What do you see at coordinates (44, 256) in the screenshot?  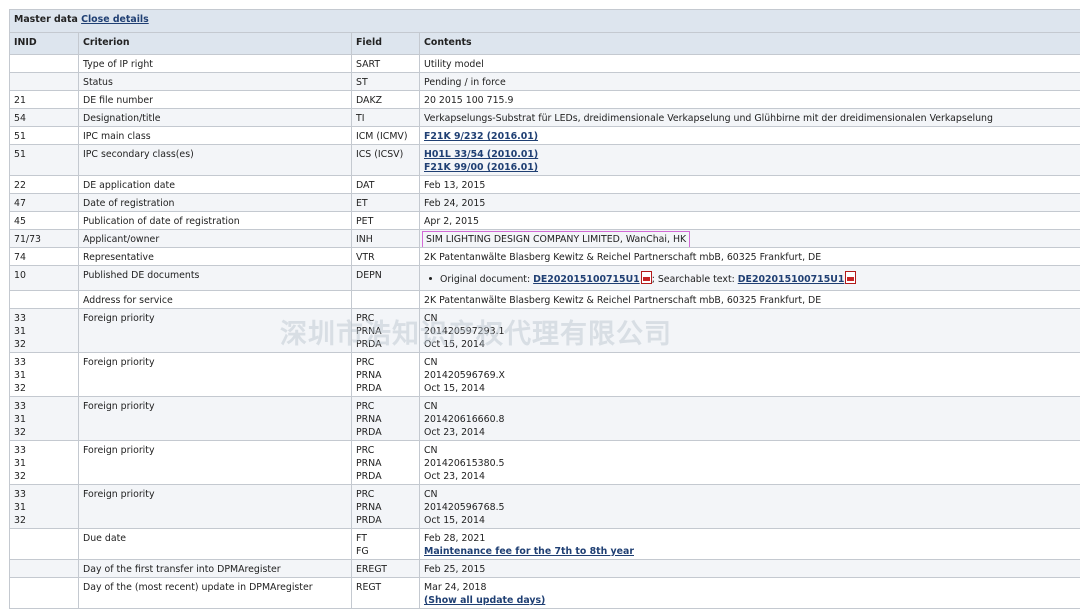 I see `inid-cell: 74` at bounding box center [44, 256].